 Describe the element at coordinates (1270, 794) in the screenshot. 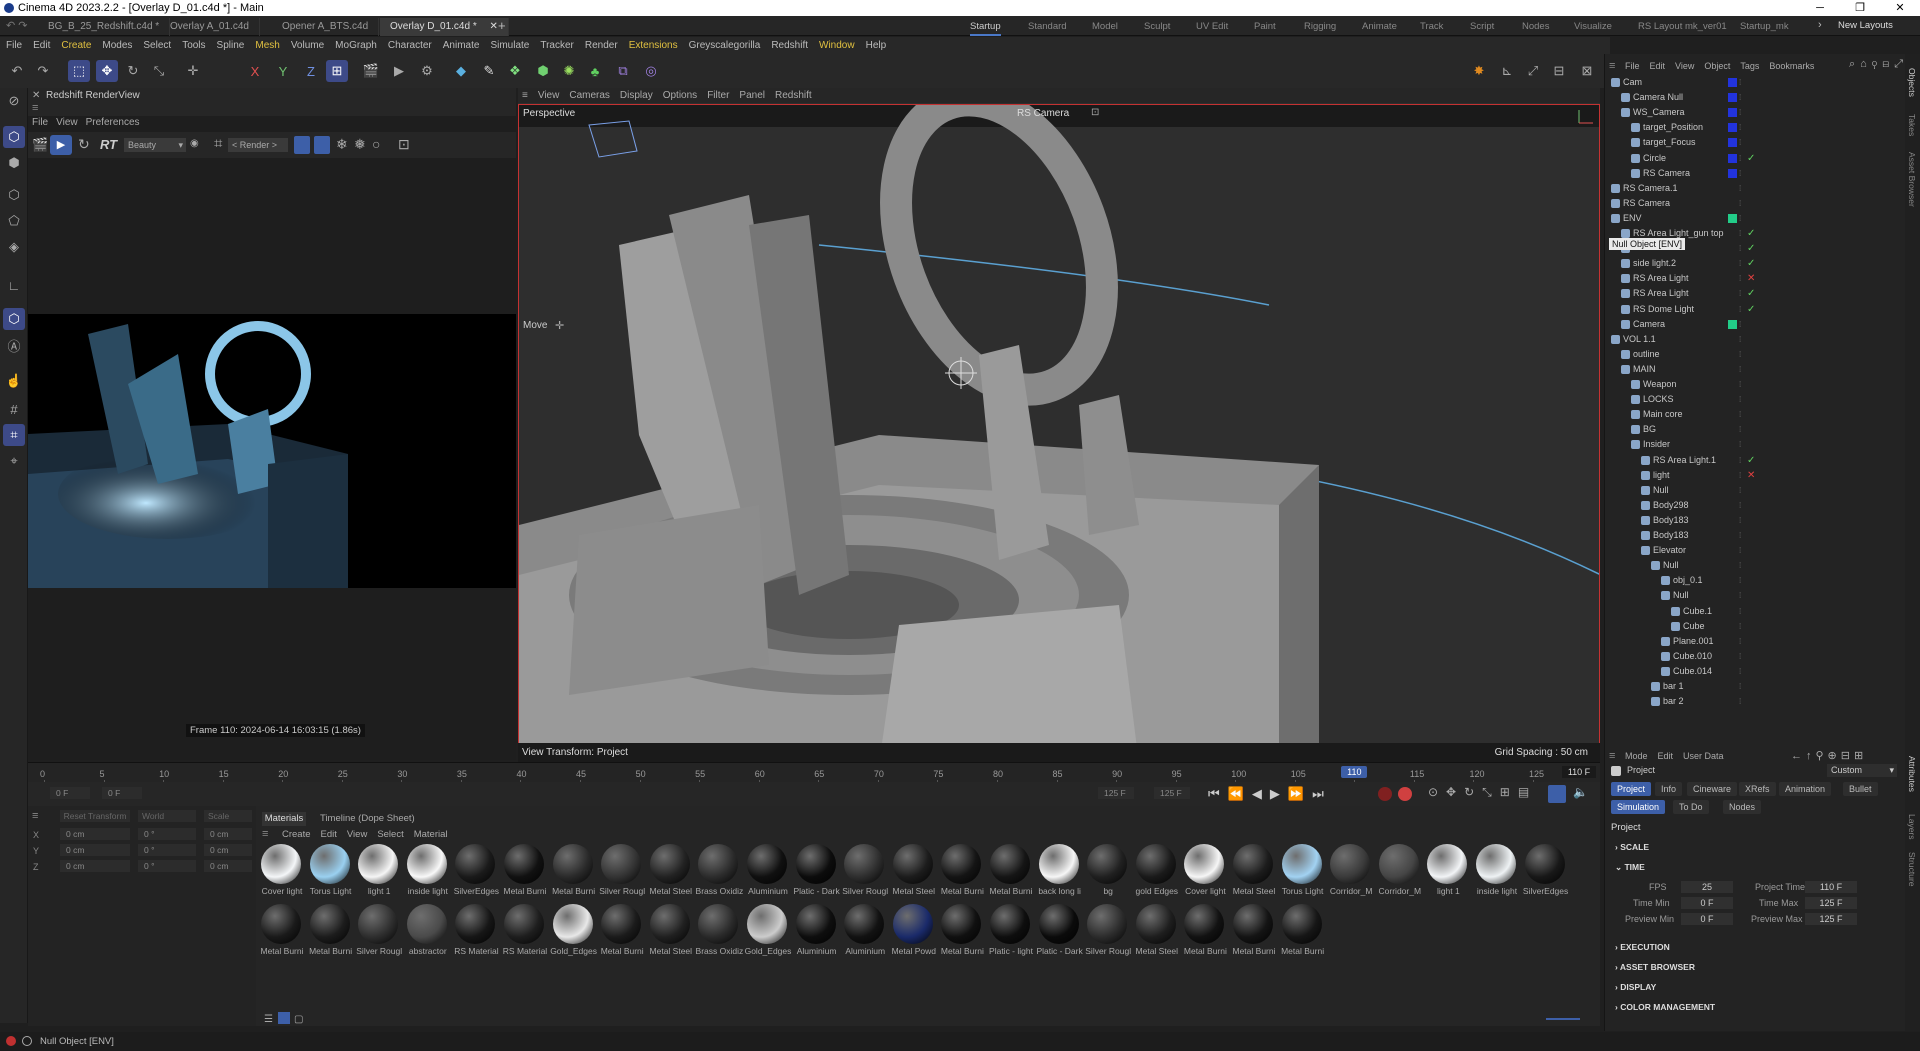

I see `playback-controls-icon: ⏮⏪◀▶⏩⏭` at that location.